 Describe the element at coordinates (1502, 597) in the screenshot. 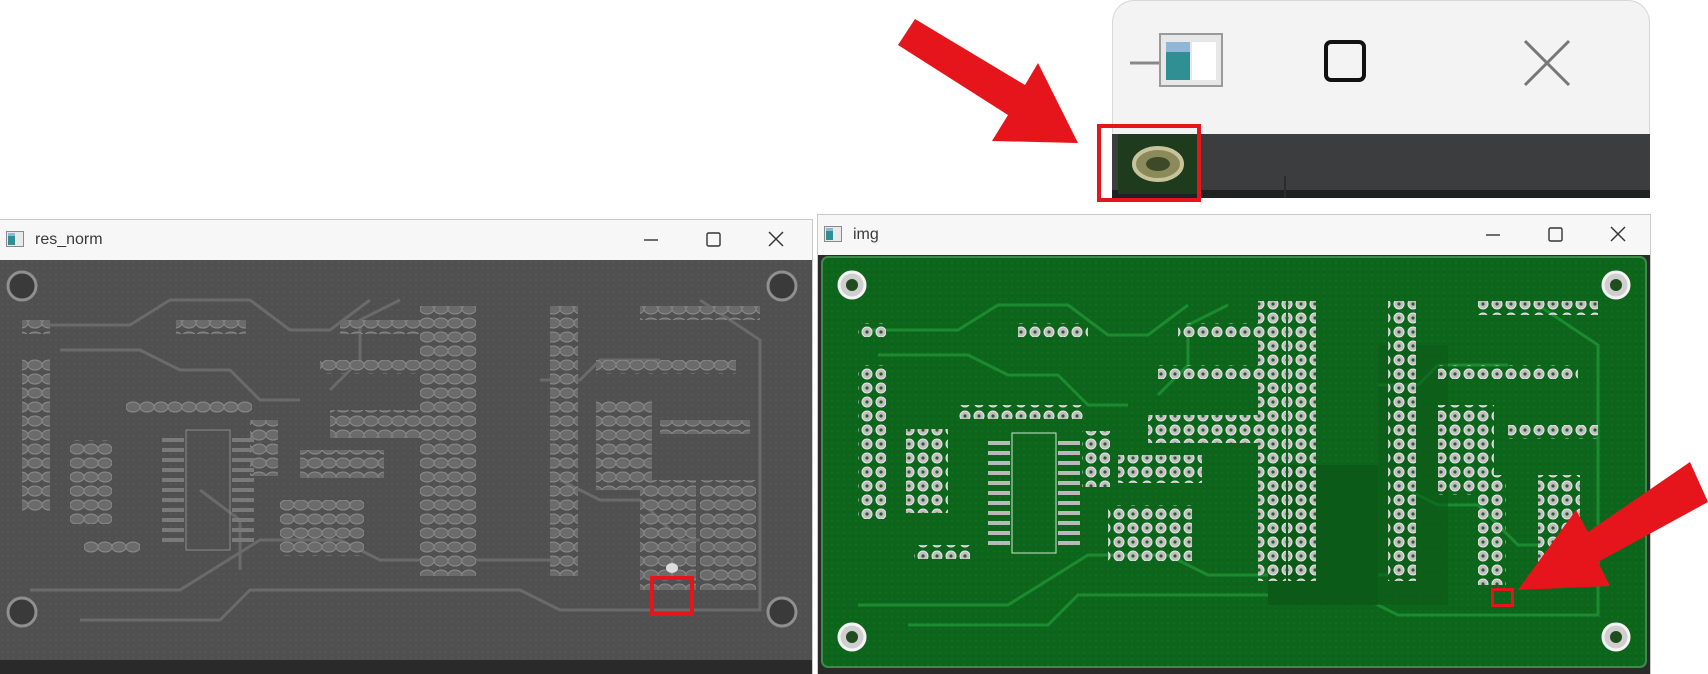

I see `img-highlight-box` at that location.